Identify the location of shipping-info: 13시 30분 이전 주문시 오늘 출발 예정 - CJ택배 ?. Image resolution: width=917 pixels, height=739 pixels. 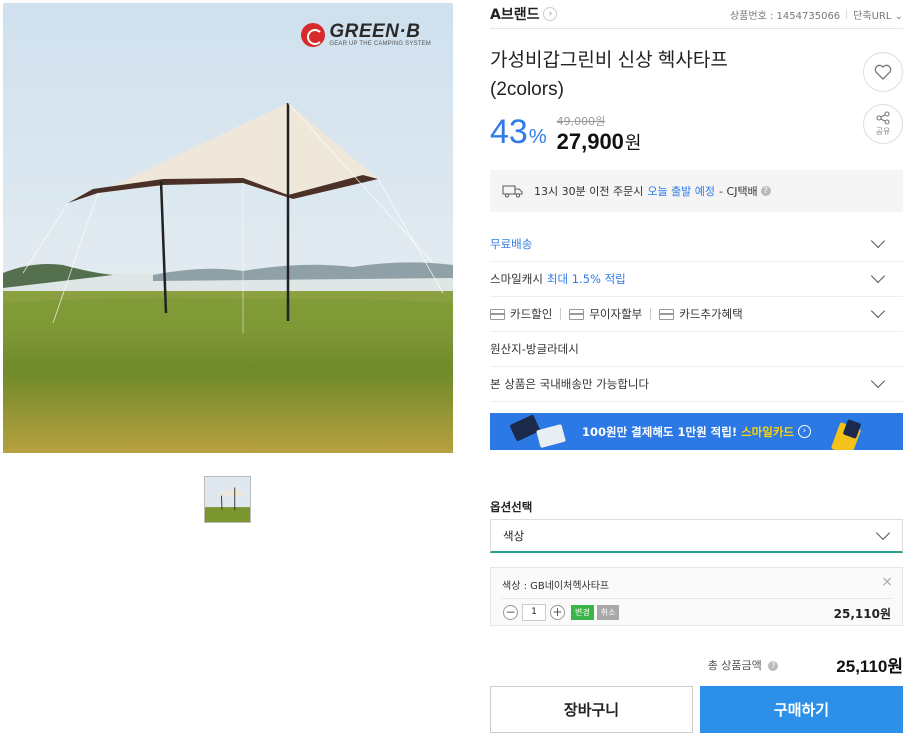
(696, 191).